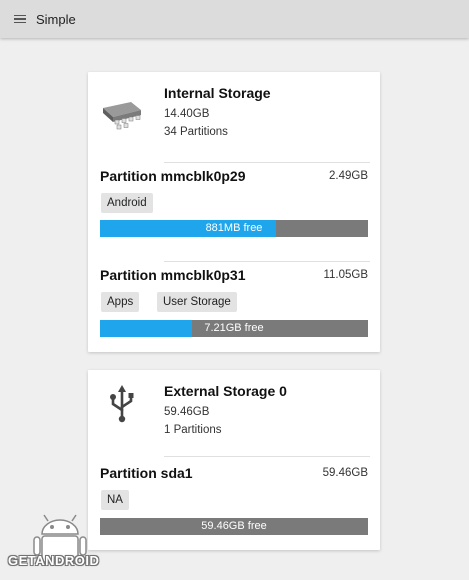 The height and width of the screenshot is (580, 469). Describe the element at coordinates (187, 412) in the screenshot. I see `device-size: 59.46GB` at that location.